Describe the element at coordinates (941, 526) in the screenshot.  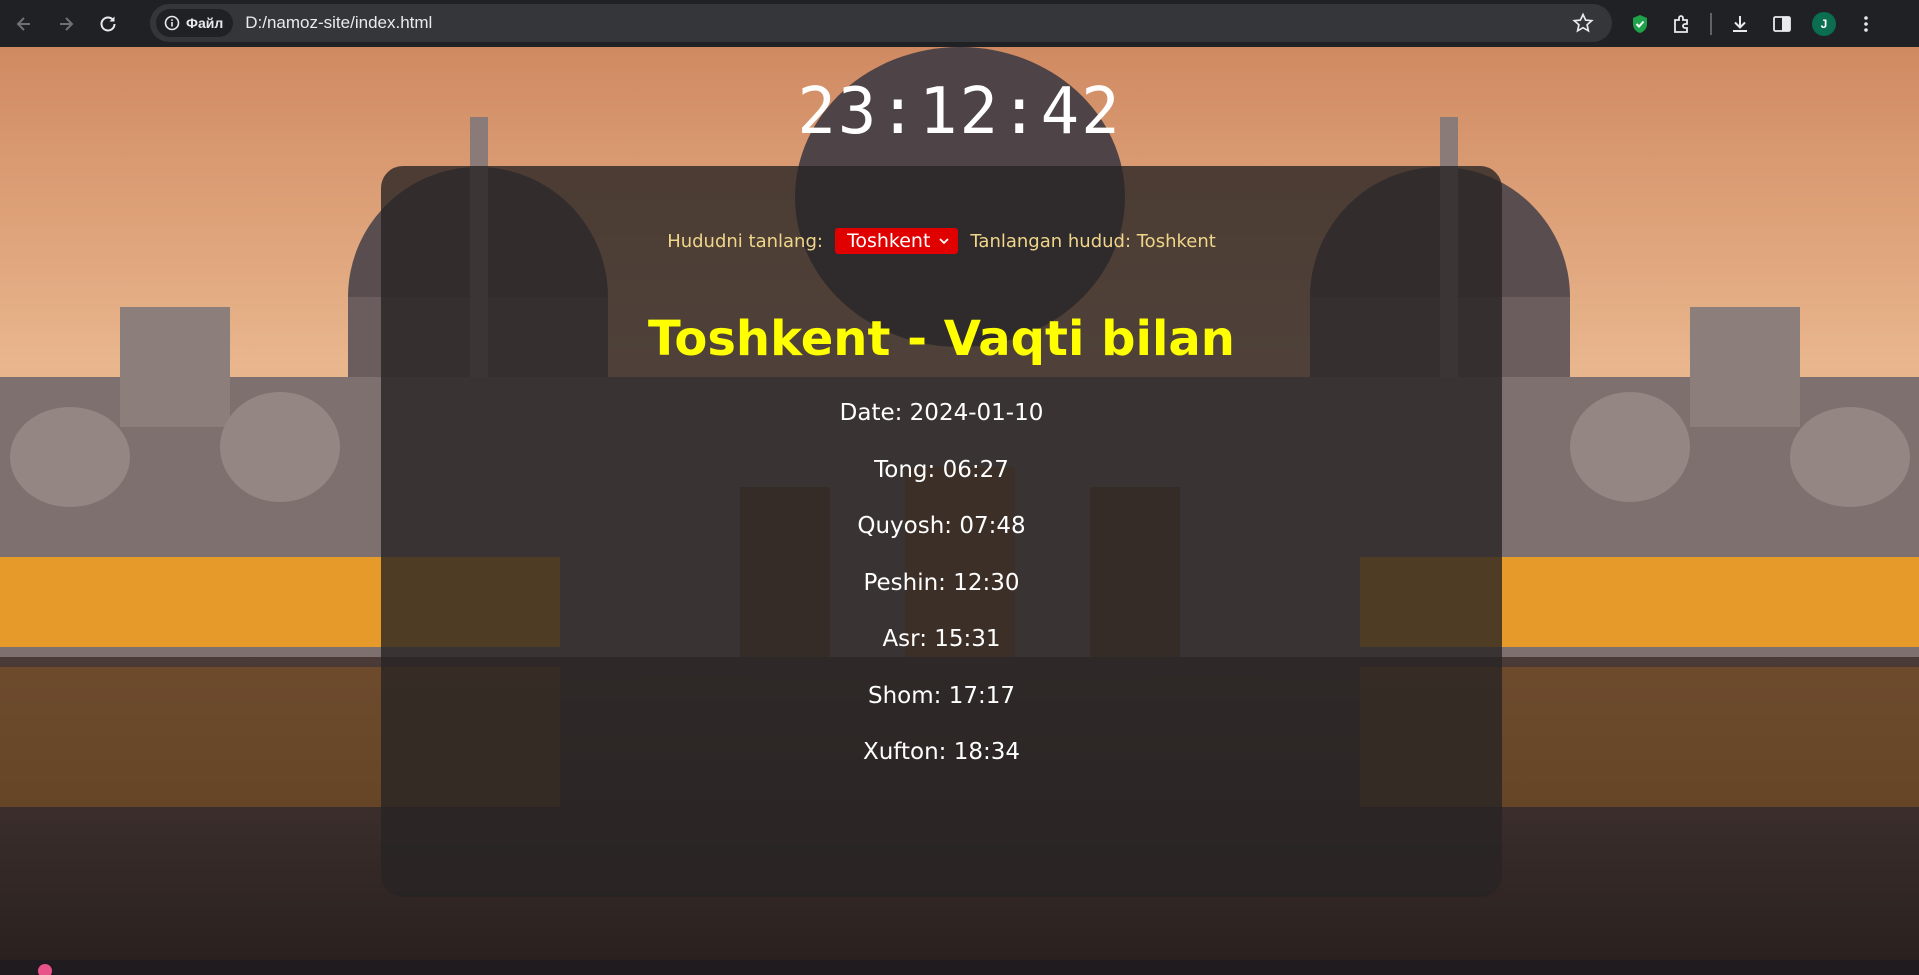
I see `prayer-time-quyosh: Quyosh: 07:48` at that location.